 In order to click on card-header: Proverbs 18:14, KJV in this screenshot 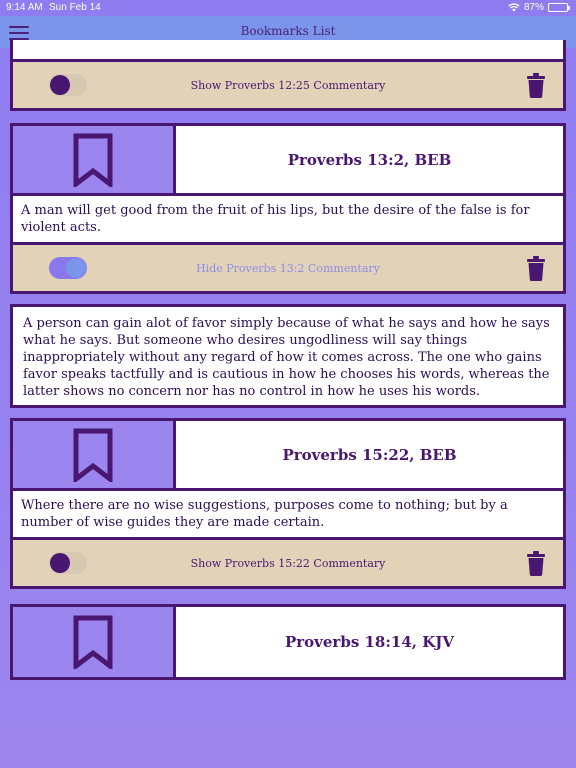, I will do `click(288, 642)`.